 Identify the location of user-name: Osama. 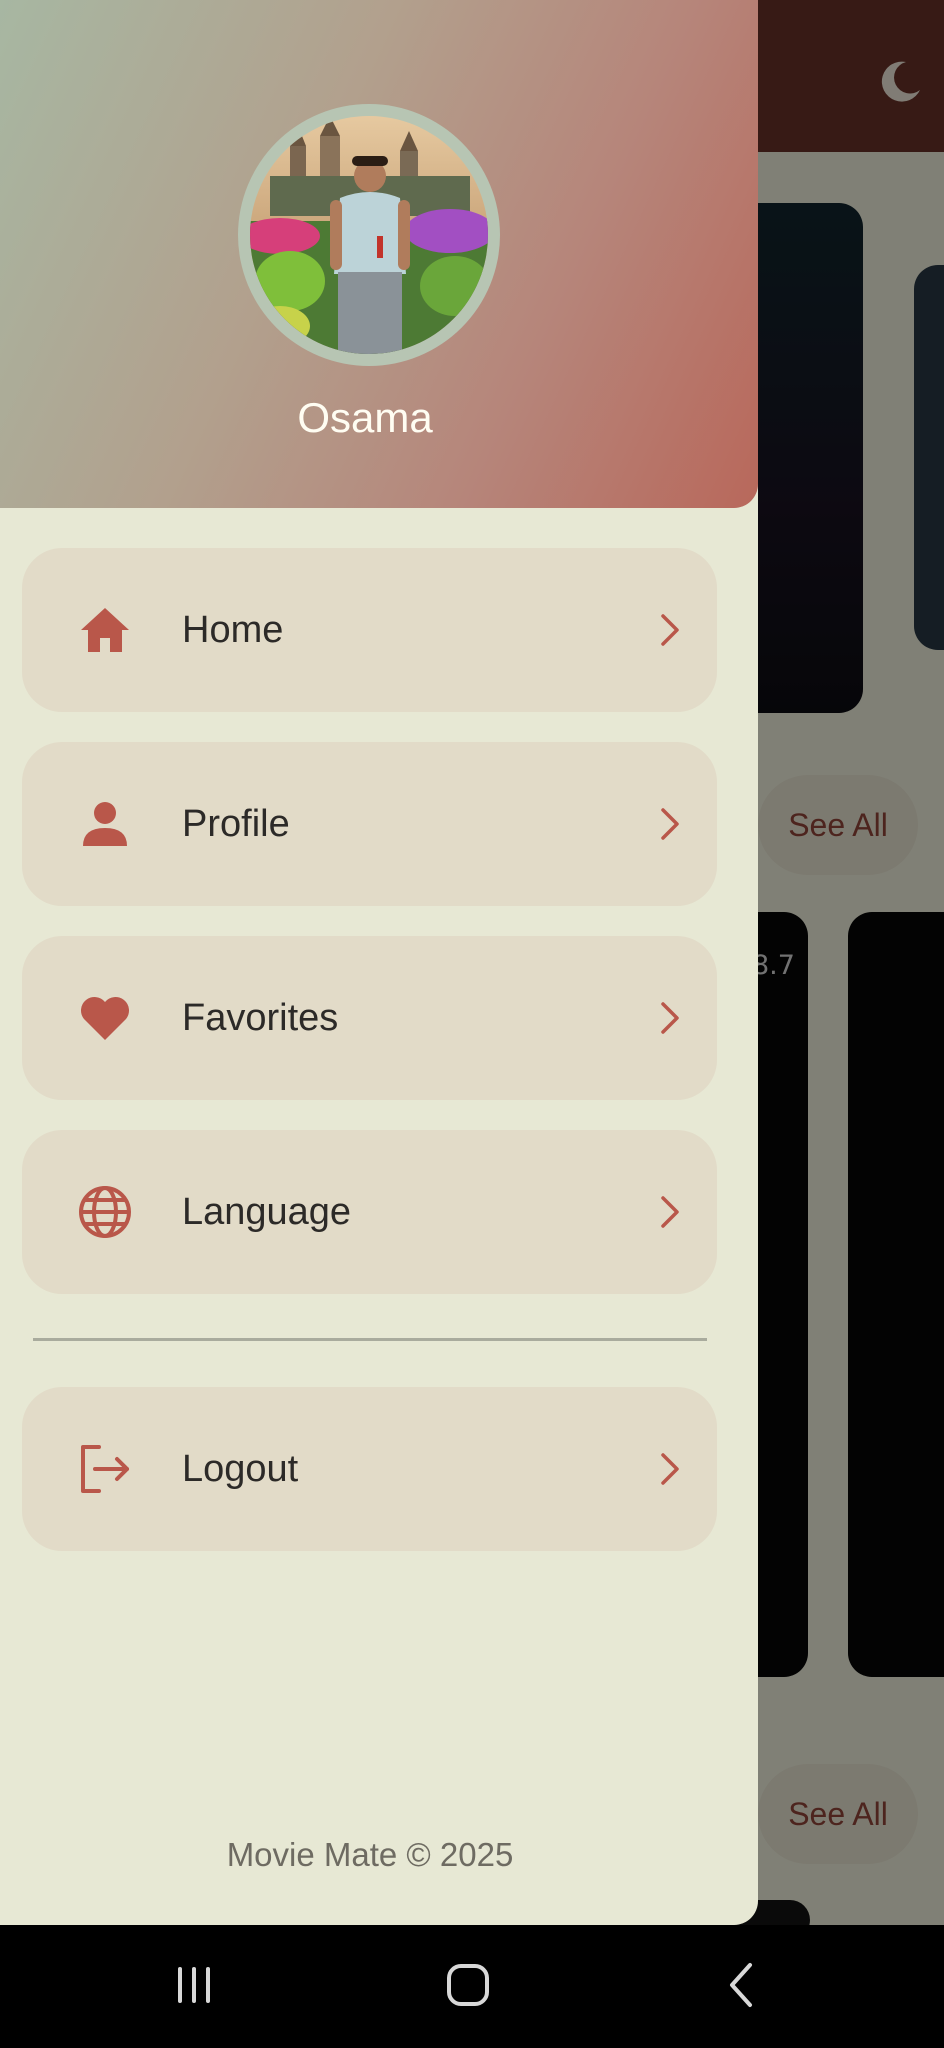
(365, 417).